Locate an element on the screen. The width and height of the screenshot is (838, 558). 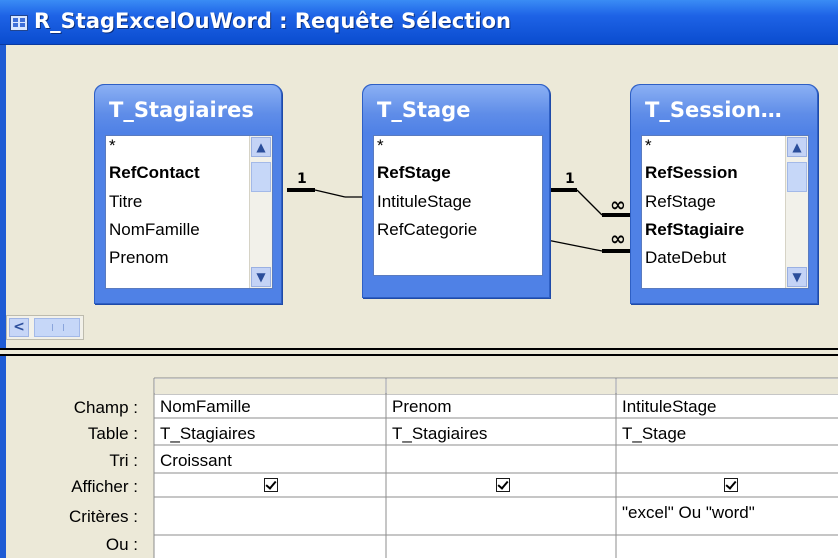
row-label-champ: Champ : is located at coordinates (105, 407).